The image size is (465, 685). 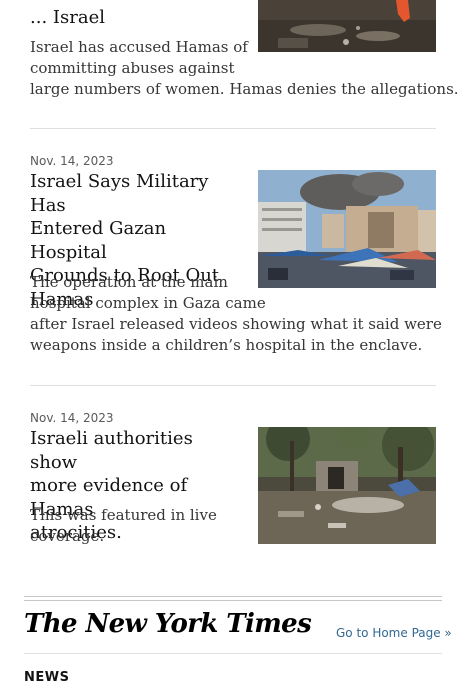 I want to click on article-headline: ... Israel, so click(x=135, y=18).